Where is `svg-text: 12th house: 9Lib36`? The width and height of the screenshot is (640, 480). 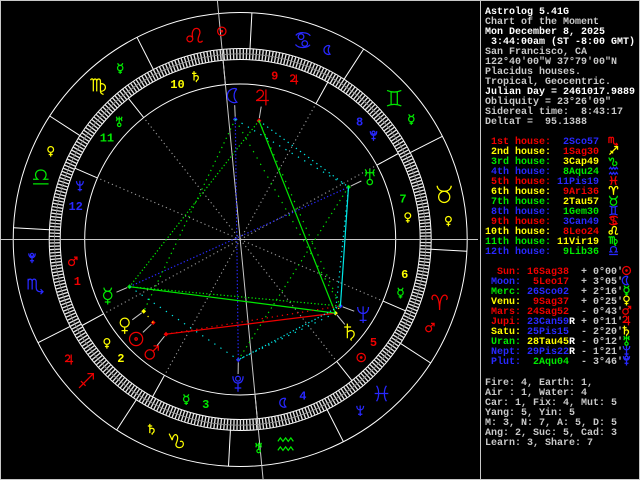 svg-text: 12th house: 9Lib36 is located at coordinates (542, 252).